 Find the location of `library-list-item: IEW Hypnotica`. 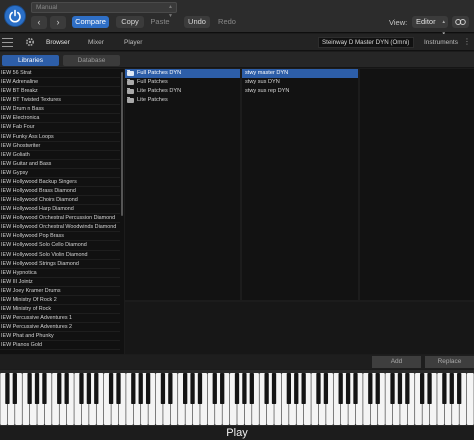

library-list-item: IEW Hypnotica is located at coordinates (60, 273).